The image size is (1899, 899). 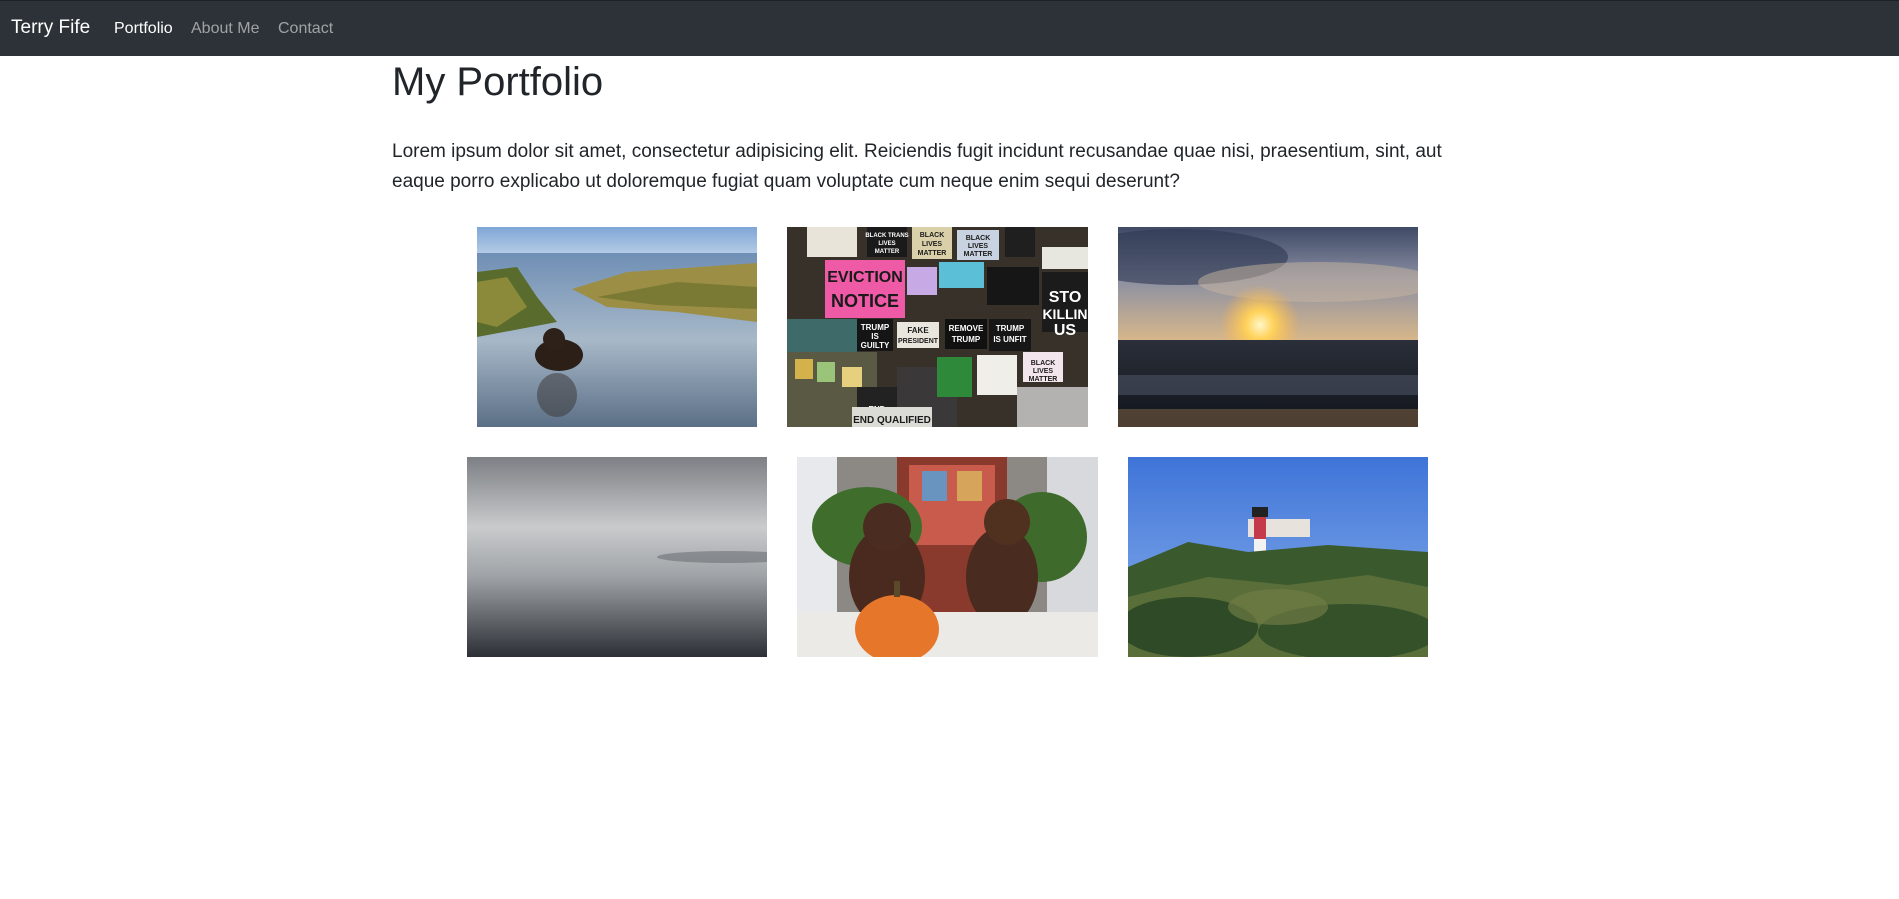 What do you see at coordinates (143, 29) in the screenshot?
I see `nav-link-portfolio: Portfolio` at bounding box center [143, 29].